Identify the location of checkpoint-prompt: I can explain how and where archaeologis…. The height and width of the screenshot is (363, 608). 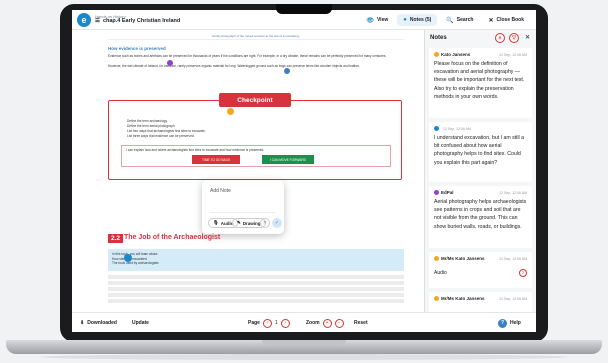
(195, 150).